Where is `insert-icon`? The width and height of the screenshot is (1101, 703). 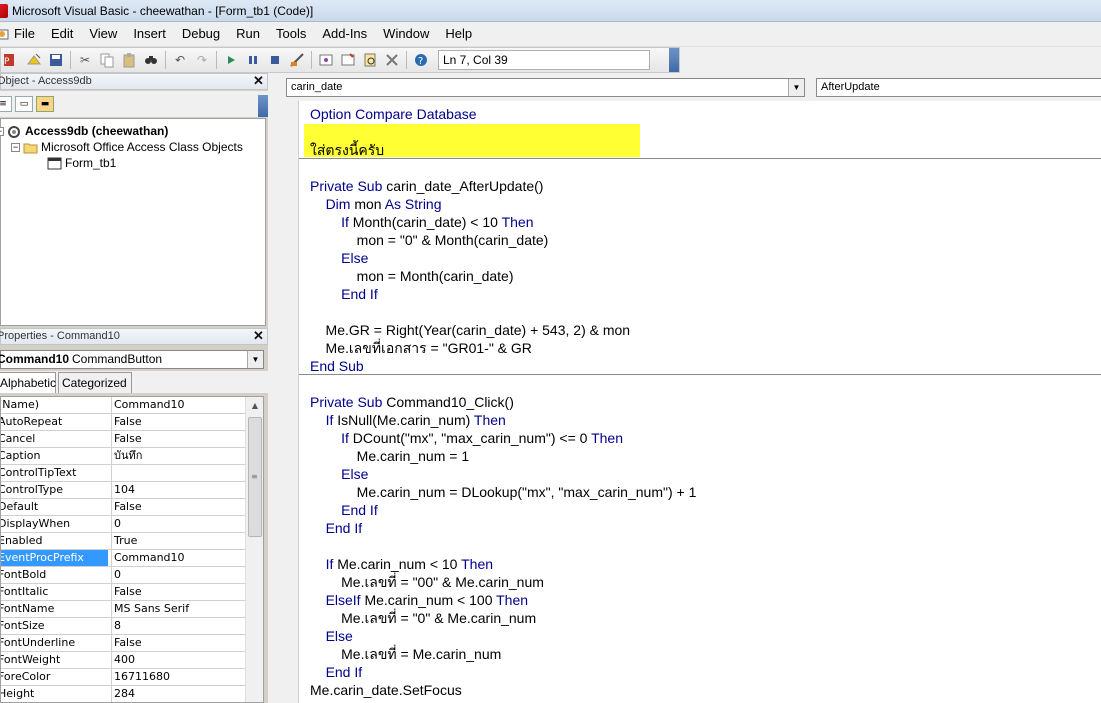 insert-icon is located at coordinates (34, 60).